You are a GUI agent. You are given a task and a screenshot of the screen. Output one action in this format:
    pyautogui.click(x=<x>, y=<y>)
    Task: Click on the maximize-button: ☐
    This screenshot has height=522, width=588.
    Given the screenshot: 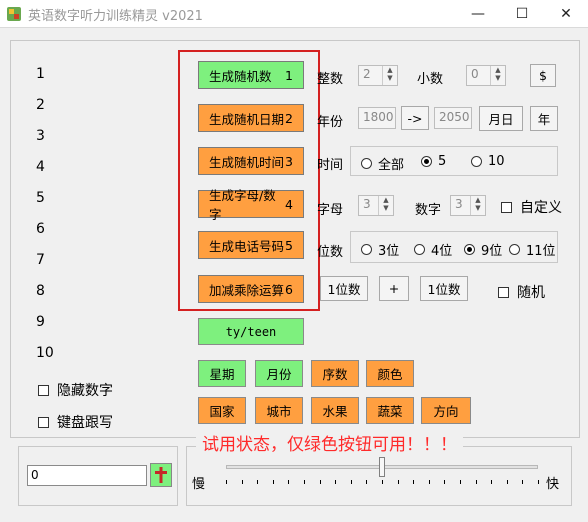 What is the action you would take?
    pyautogui.click(x=522, y=14)
    